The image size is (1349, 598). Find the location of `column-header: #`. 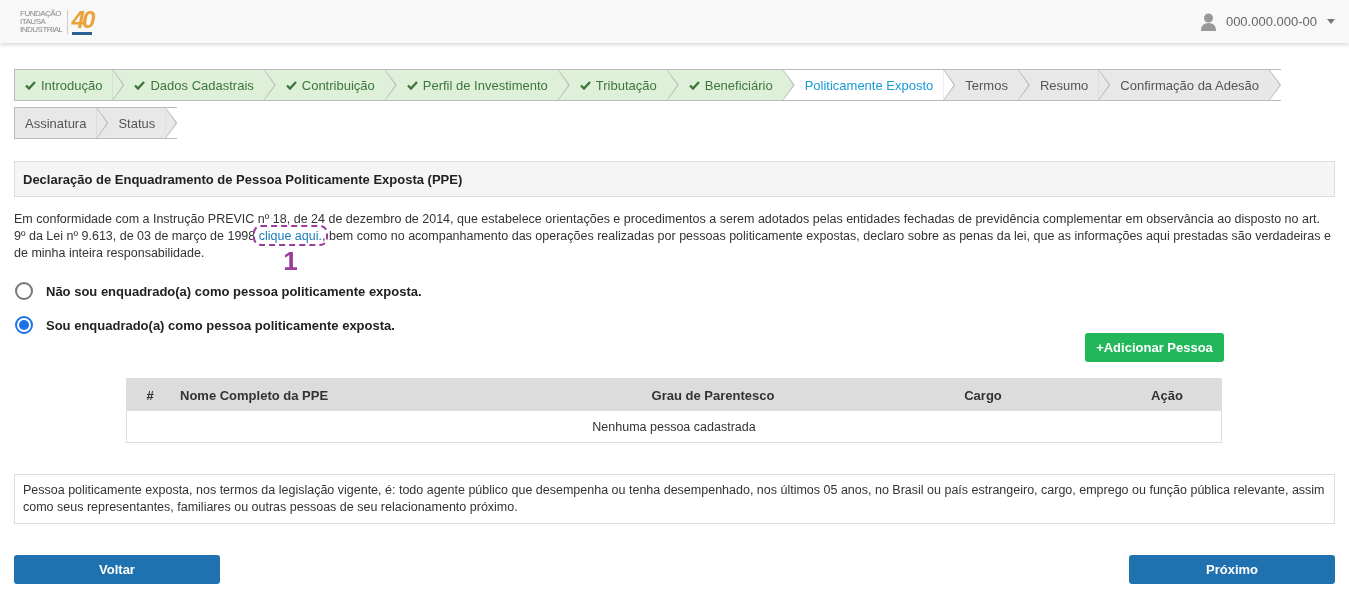

column-header: # is located at coordinates (150, 395).